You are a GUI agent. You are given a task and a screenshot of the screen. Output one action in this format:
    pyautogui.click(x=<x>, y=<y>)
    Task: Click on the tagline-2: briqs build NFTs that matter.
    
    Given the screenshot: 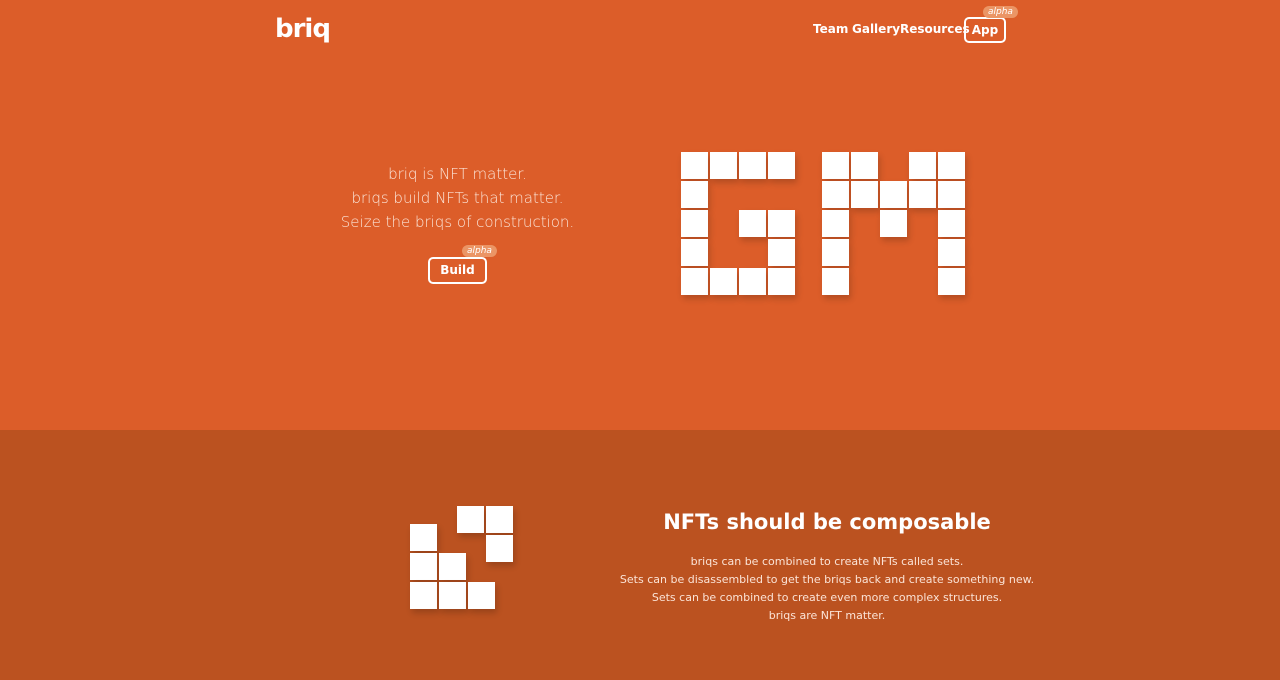 What is the action you would take?
    pyautogui.click(x=457, y=198)
    